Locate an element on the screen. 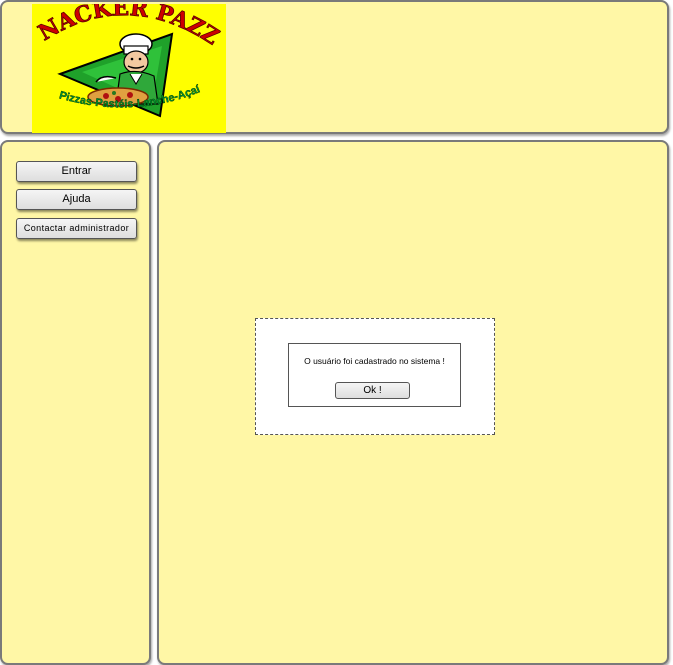  ok-button: Ok ! is located at coordinates (372, 390).